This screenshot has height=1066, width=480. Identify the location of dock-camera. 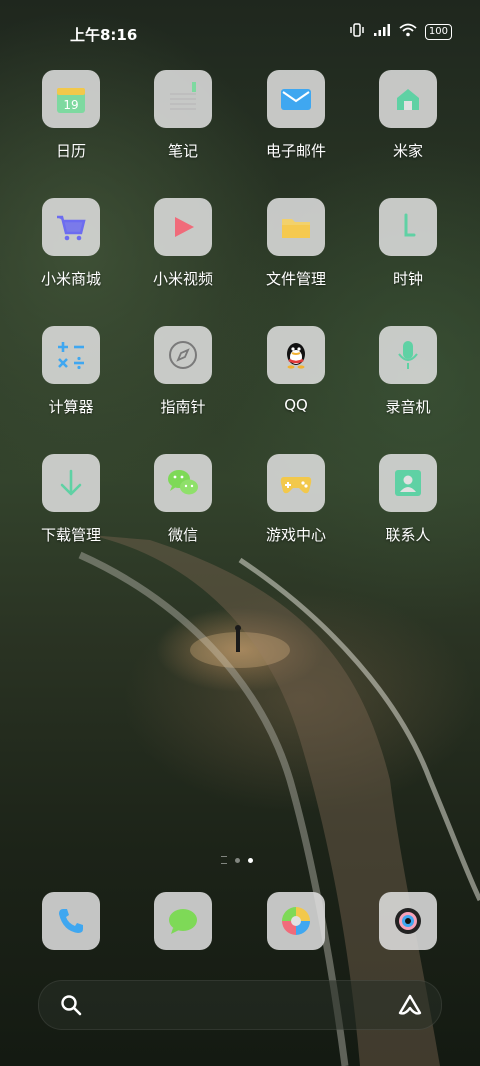
(408, 921).